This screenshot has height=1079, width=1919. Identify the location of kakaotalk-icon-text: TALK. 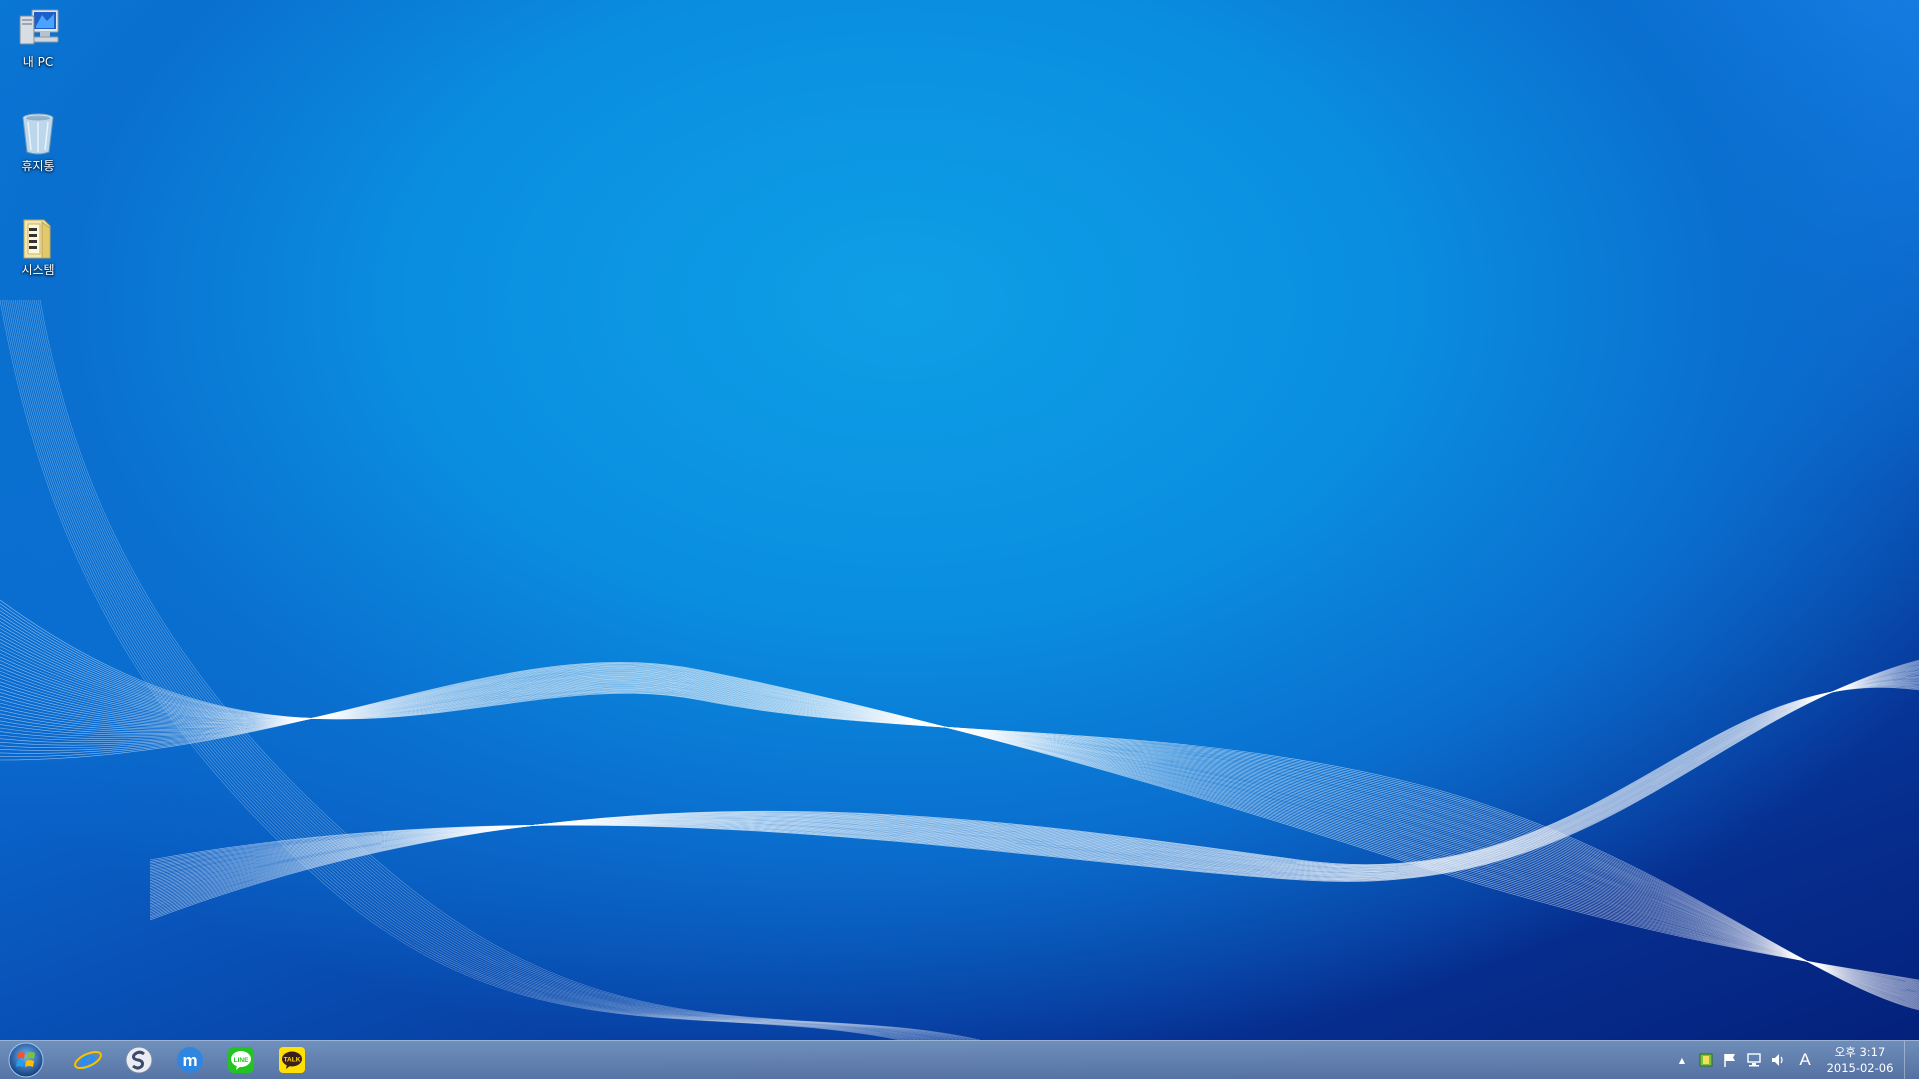
(292, 1060).